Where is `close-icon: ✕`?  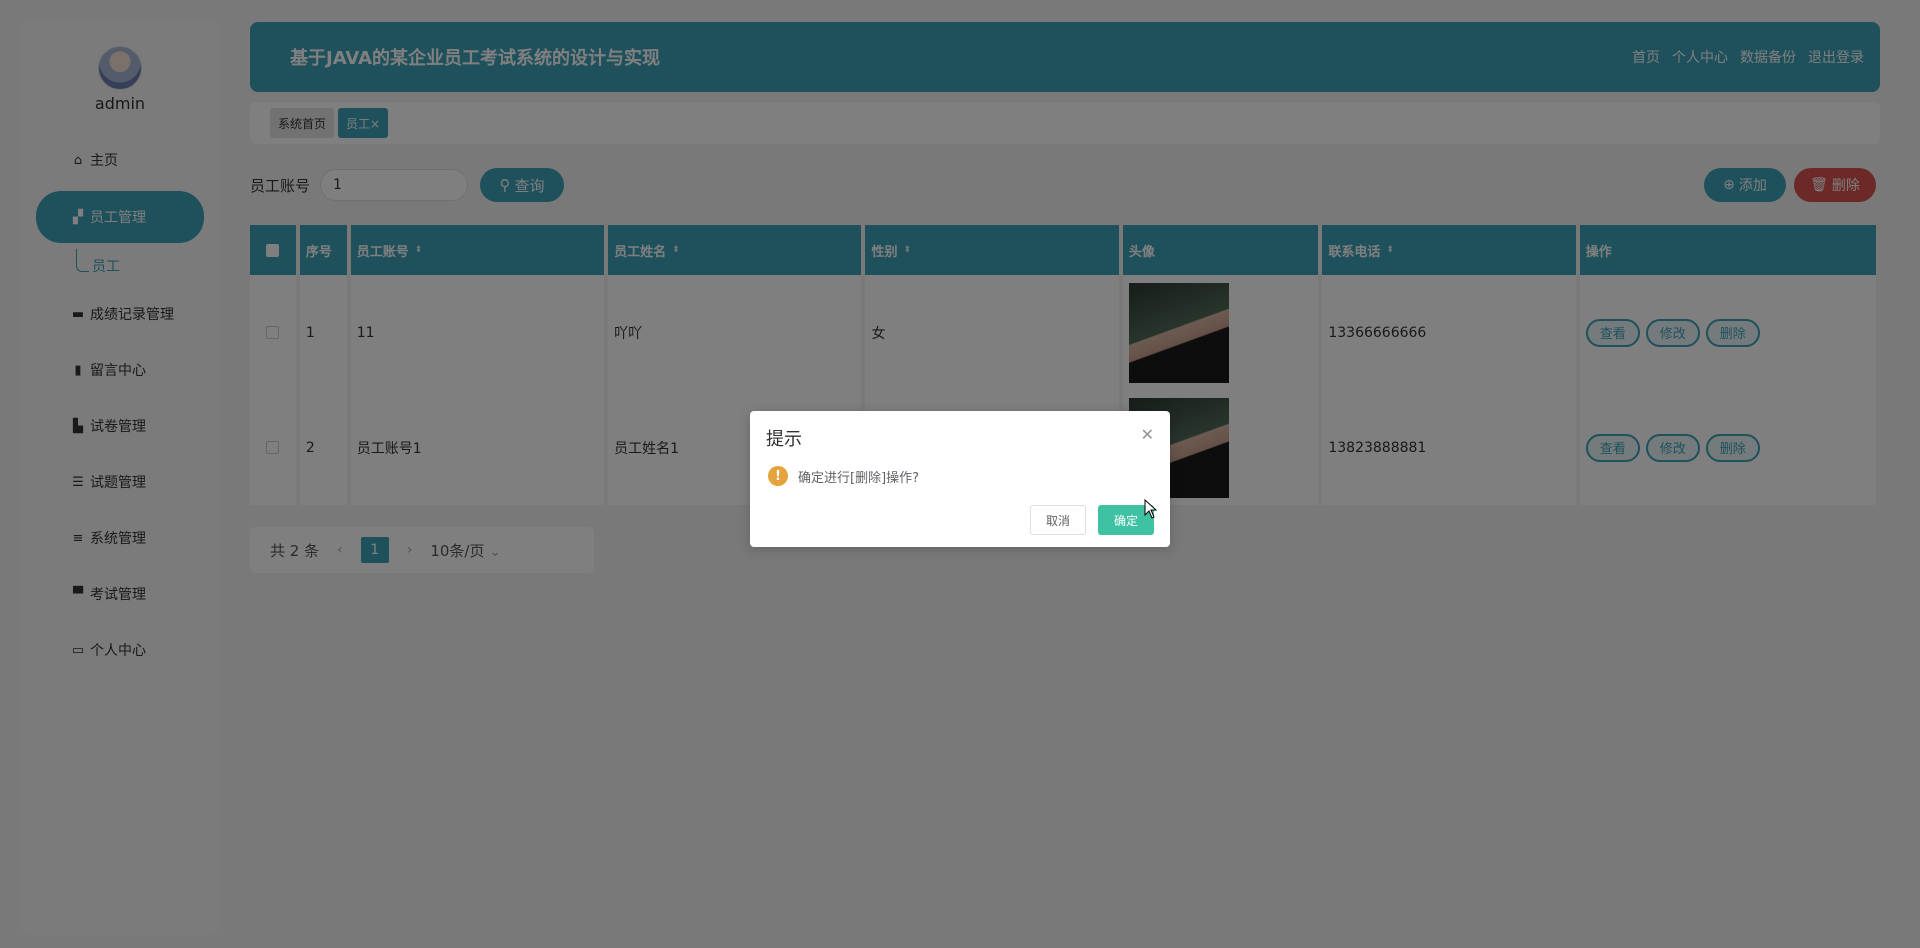
close-icon: ✕ is located at coordinates (1147, 434).